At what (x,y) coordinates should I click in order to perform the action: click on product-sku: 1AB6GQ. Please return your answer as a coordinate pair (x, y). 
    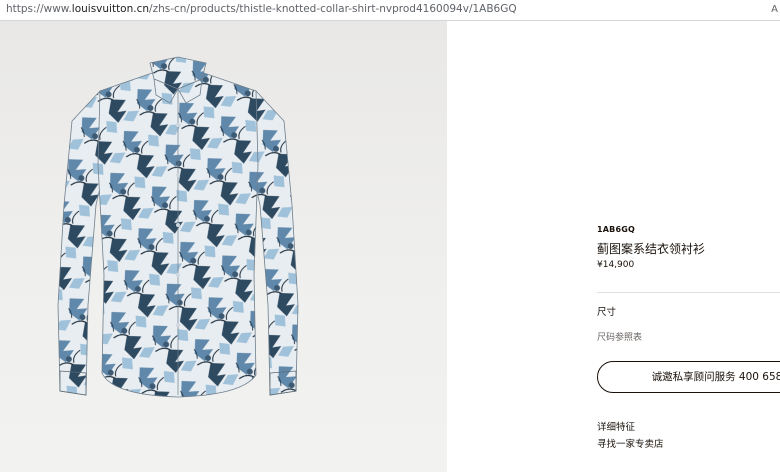
    Looking at the image, I should click on (616, 229).